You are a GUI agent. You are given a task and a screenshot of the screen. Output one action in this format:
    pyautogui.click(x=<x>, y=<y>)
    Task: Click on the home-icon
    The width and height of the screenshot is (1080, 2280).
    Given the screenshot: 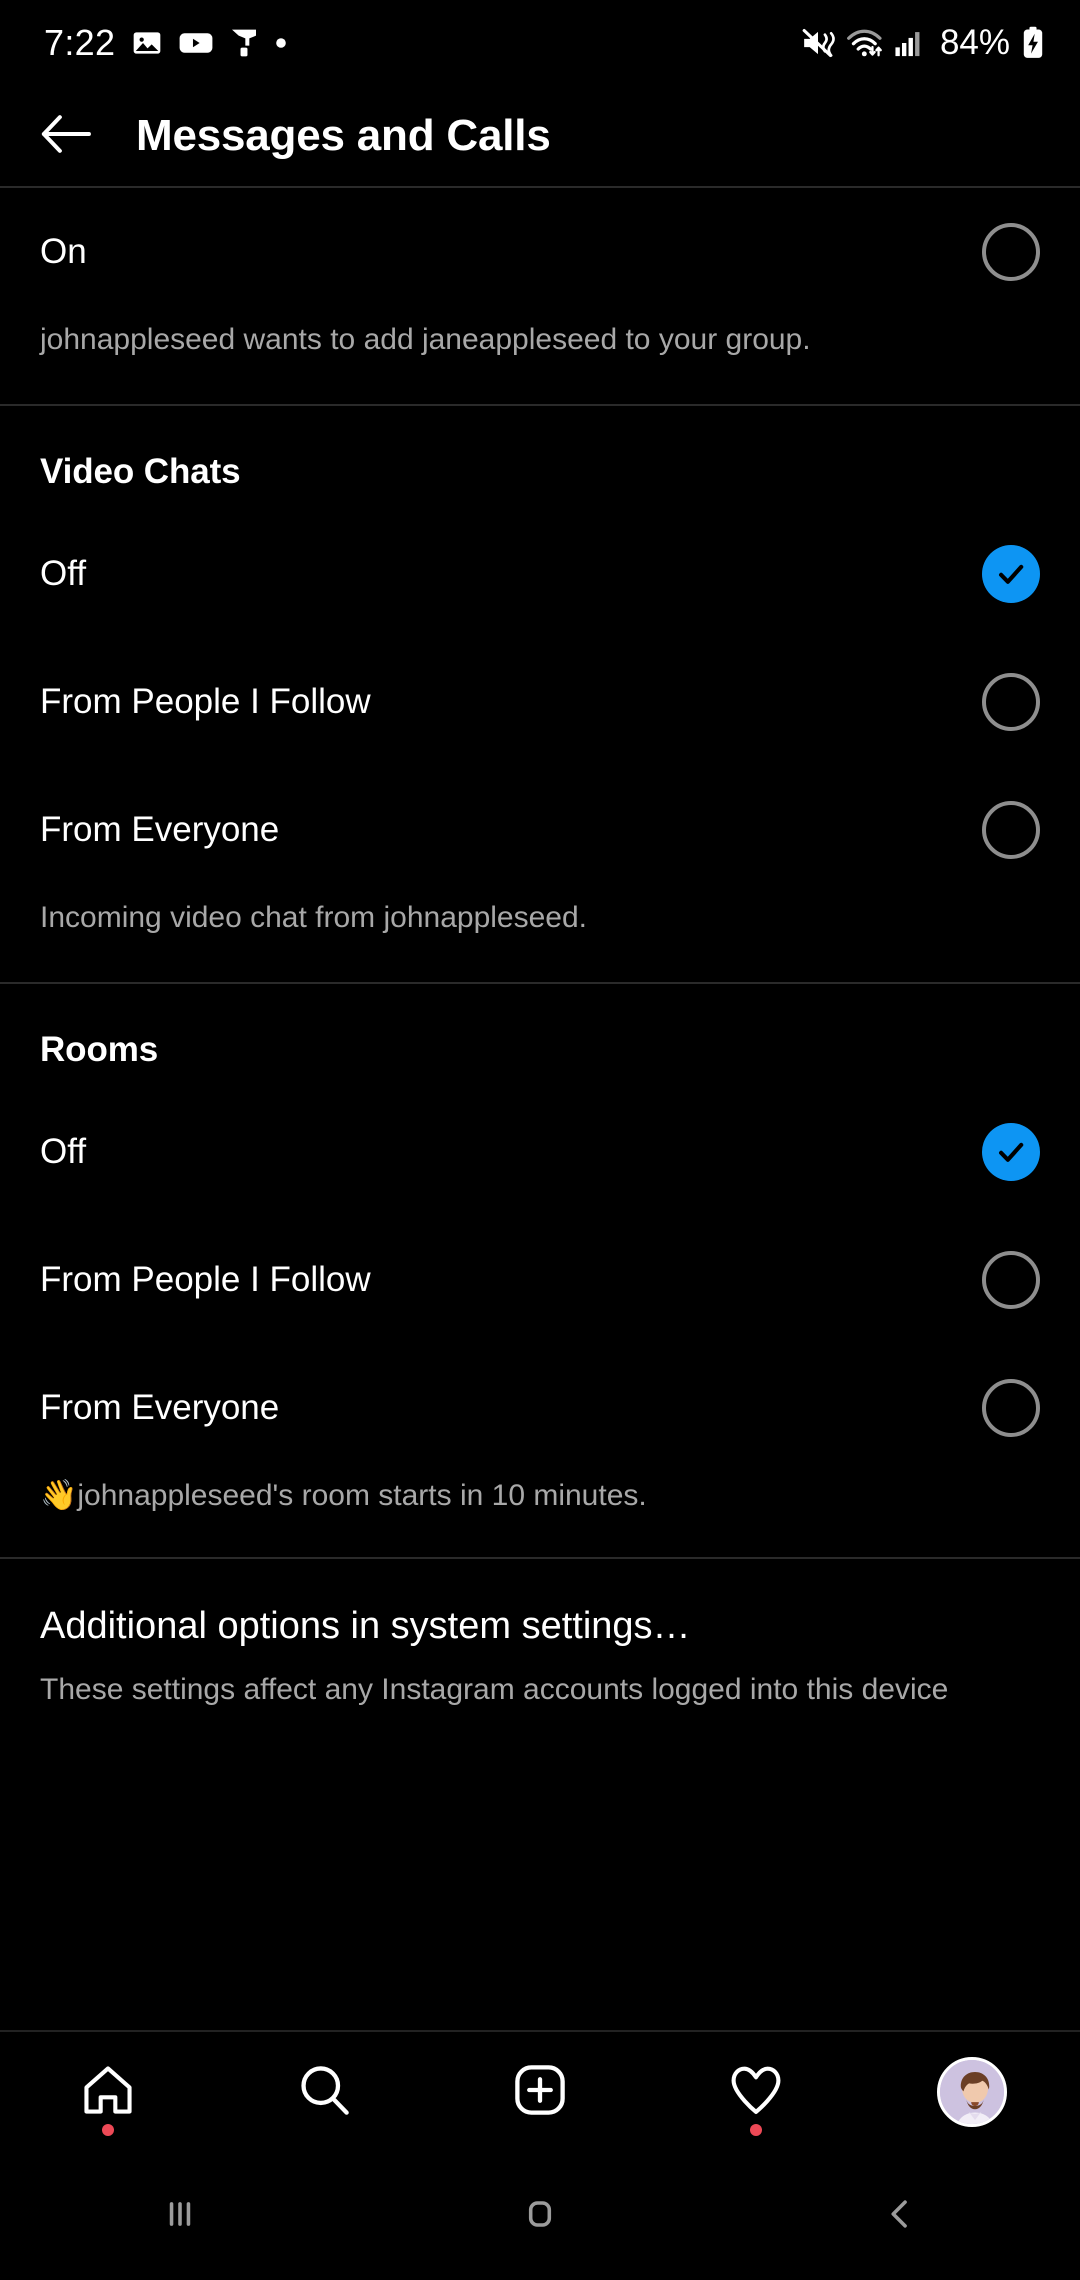 What is the action you would take?
    pyautogui.click(x=108, y=2092)
    